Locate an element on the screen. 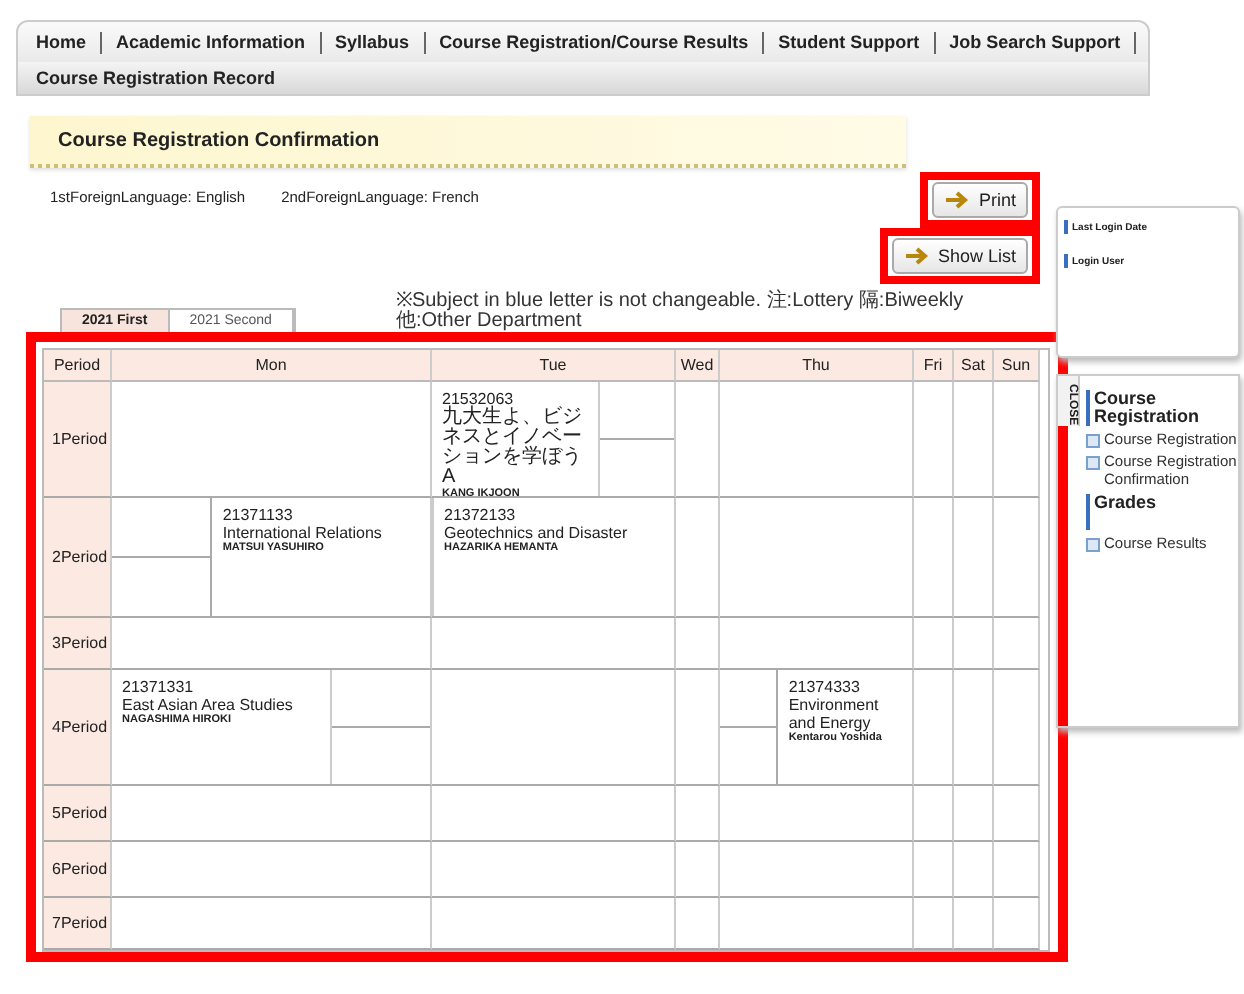 The width and height of the screenshot is (1244, 994). course-title: East Asian Area Studies is located at coordinates (208, 705).